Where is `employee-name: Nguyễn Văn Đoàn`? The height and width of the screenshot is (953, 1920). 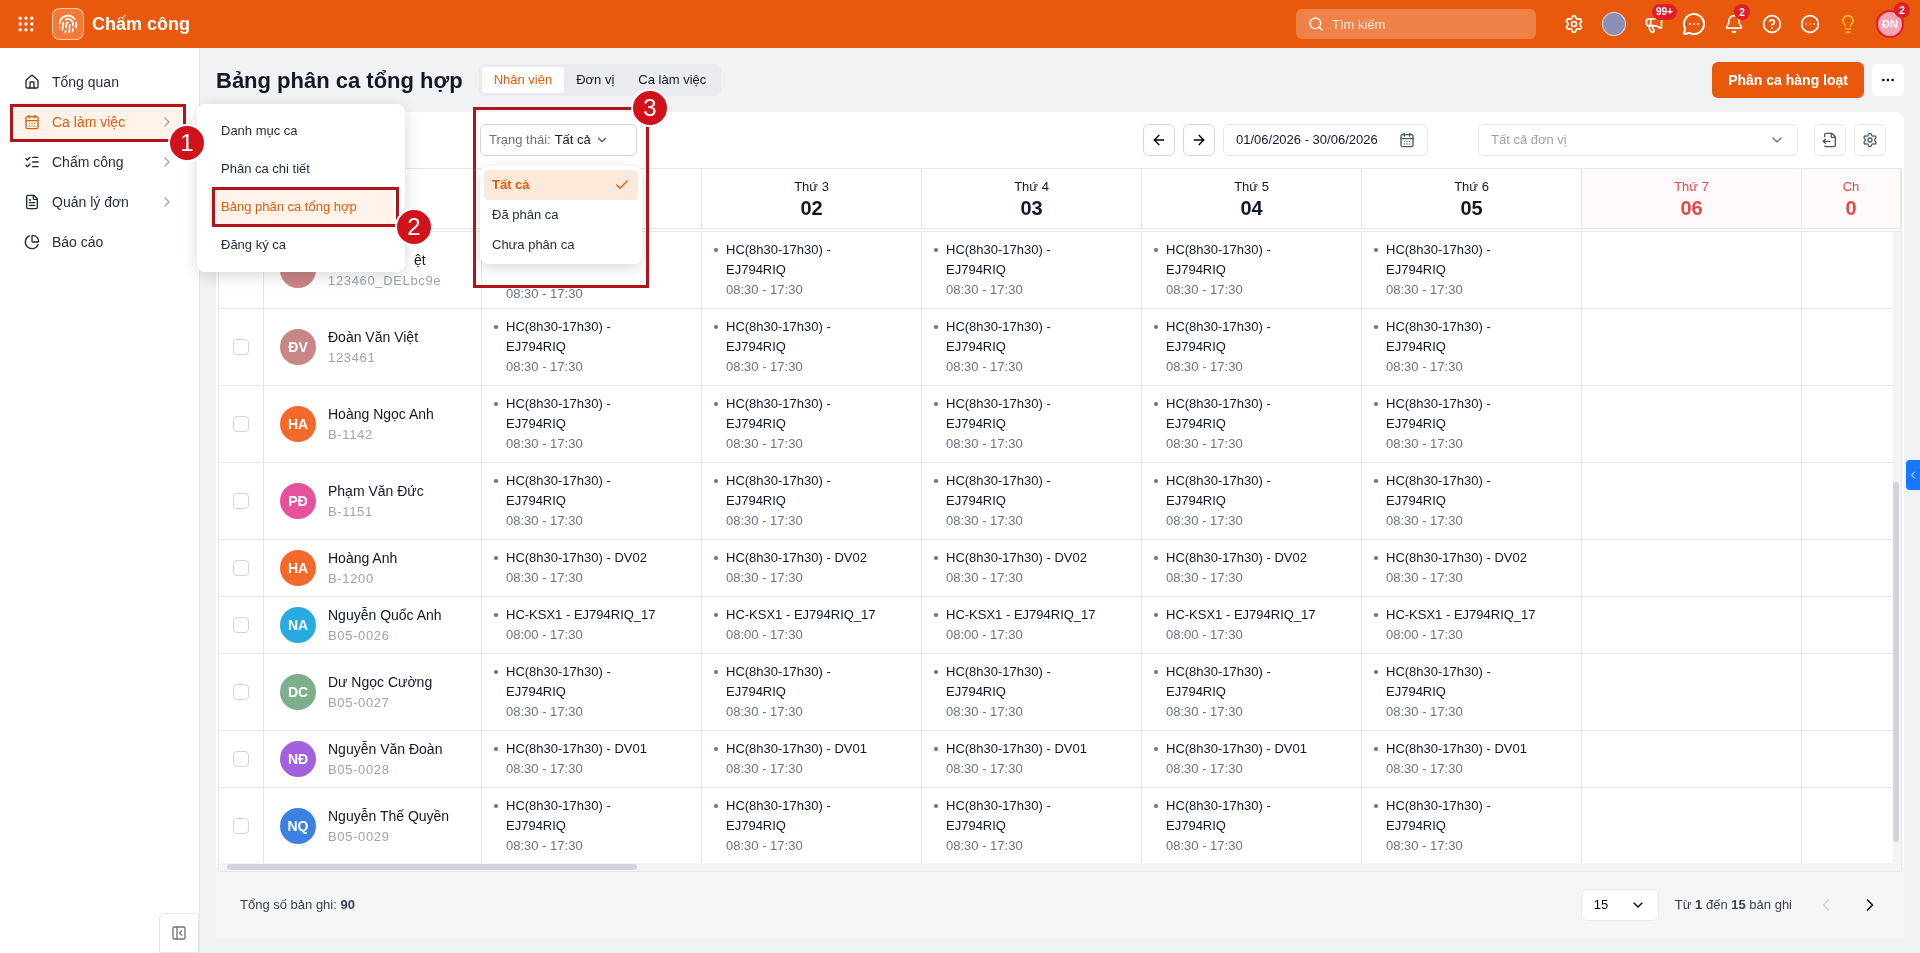 employee-name: Nguyễn Văn Đoàn is located at coordinates (385, 749).